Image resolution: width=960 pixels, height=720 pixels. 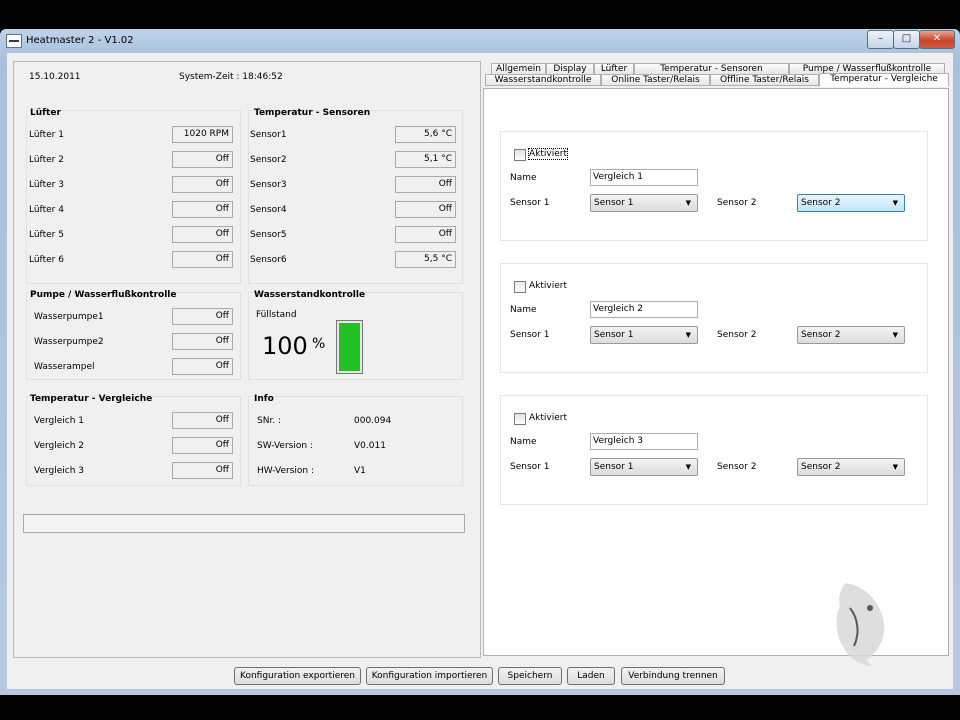 What do you see at coordinates (673, 676) in the screenshot?
I see `disconnect-button: Verbindung trennen` at bounding box center [673, 676].